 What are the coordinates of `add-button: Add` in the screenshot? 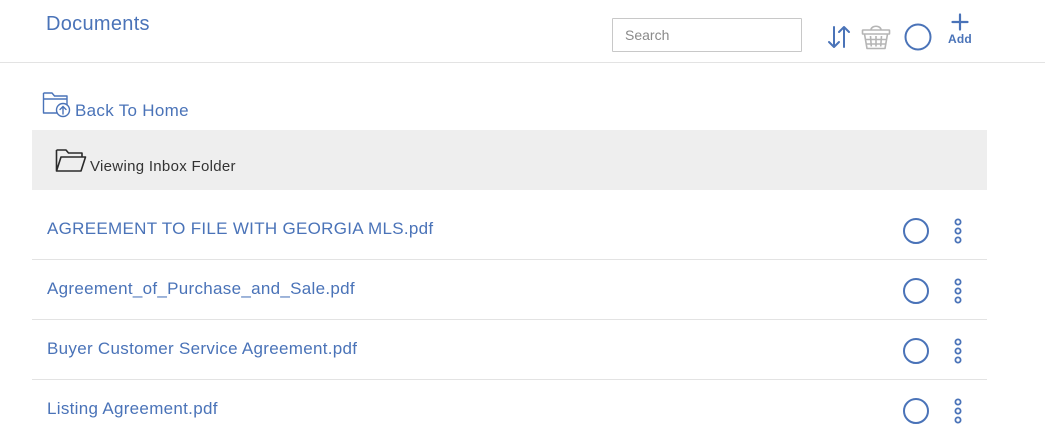 It's located at (960, 33).